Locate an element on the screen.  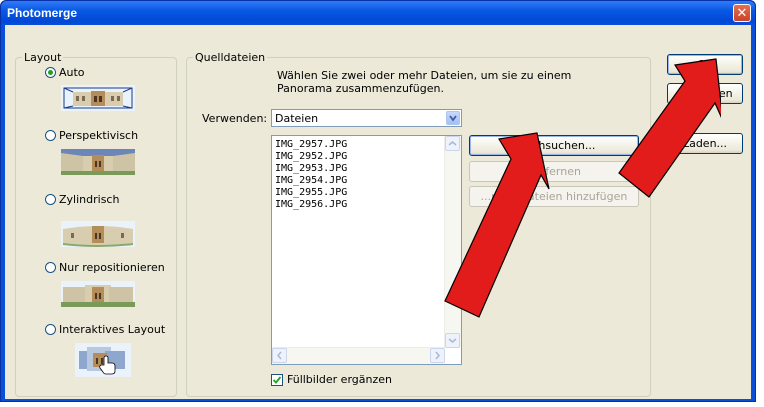
scroll-right-button is located at coordinates (437, 355).